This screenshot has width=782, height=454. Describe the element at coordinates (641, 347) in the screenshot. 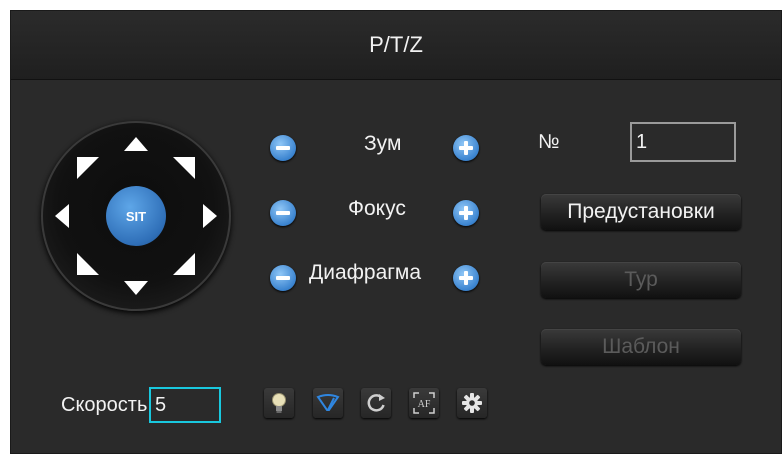

I see `pattern-button: Шаблон` at that location.